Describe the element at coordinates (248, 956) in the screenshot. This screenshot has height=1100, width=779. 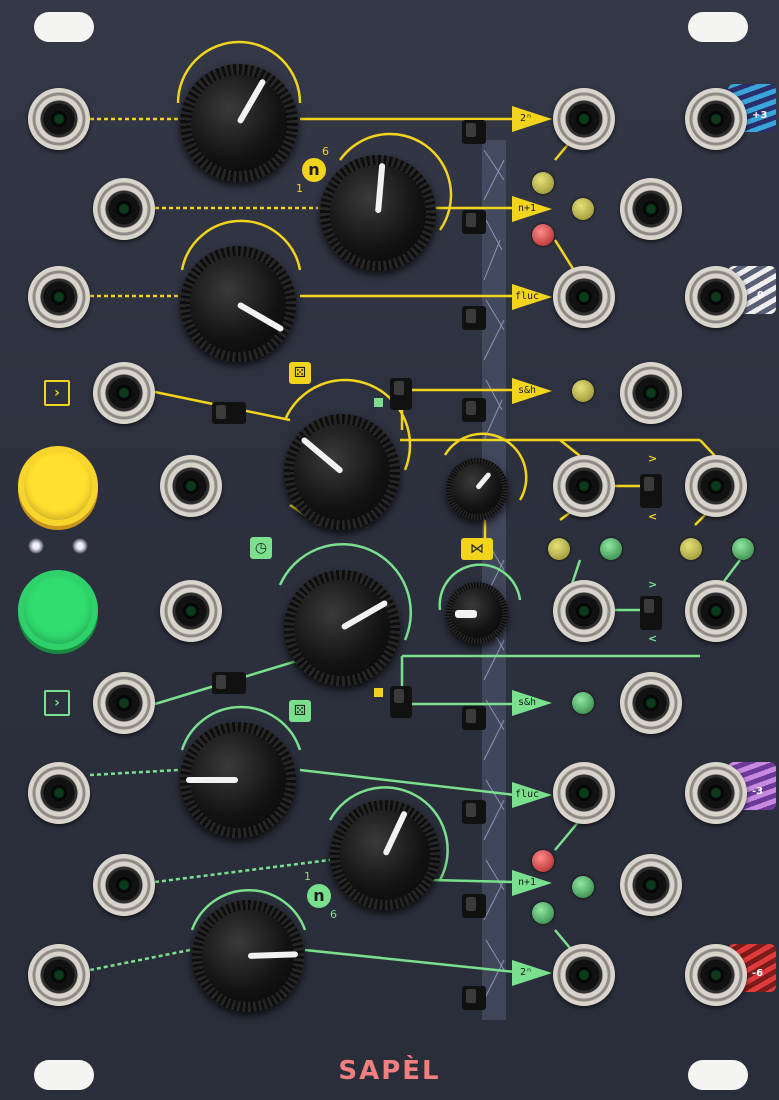
I see `knob-2n-bot` at that location.